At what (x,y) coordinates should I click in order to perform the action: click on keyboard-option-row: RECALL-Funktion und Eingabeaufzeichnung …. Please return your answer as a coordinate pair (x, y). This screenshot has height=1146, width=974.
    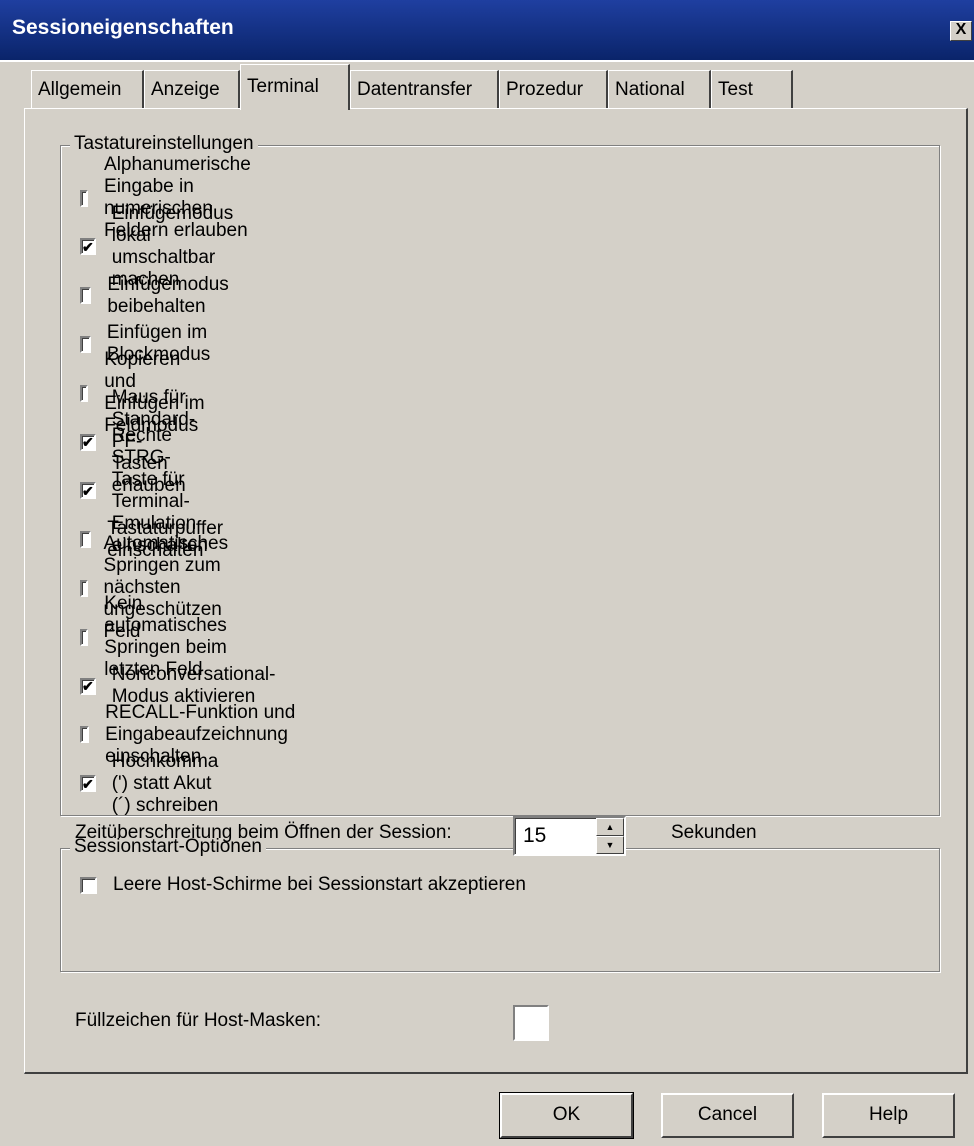
    Looking at the image, I should click on (188, 734).